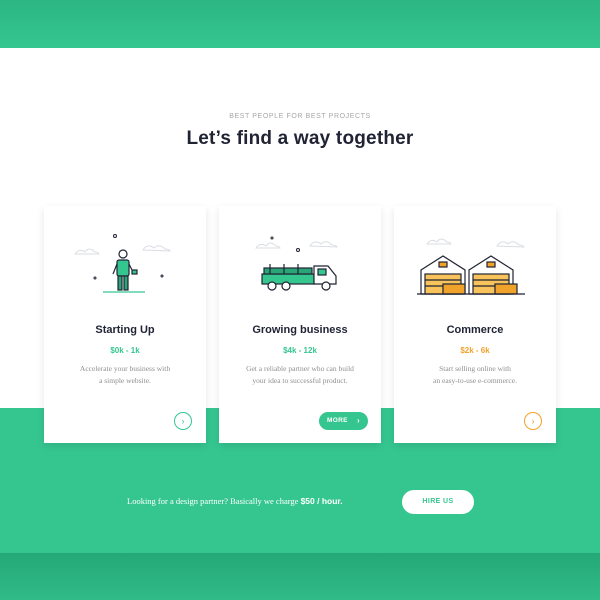 This screenshot has width=600, height=600. I want to click on card-price: $2k - 6k, so click(475, 350).